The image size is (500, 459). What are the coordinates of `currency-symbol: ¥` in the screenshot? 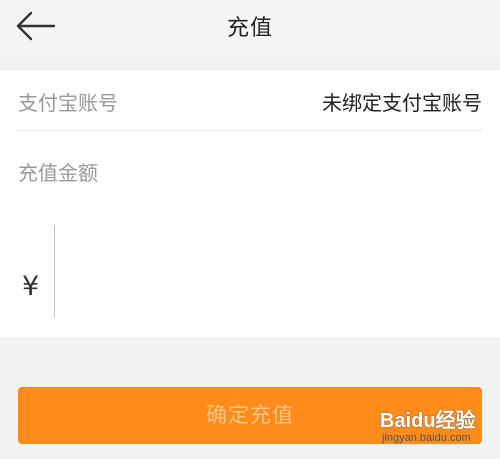 It's located at (31, 286).